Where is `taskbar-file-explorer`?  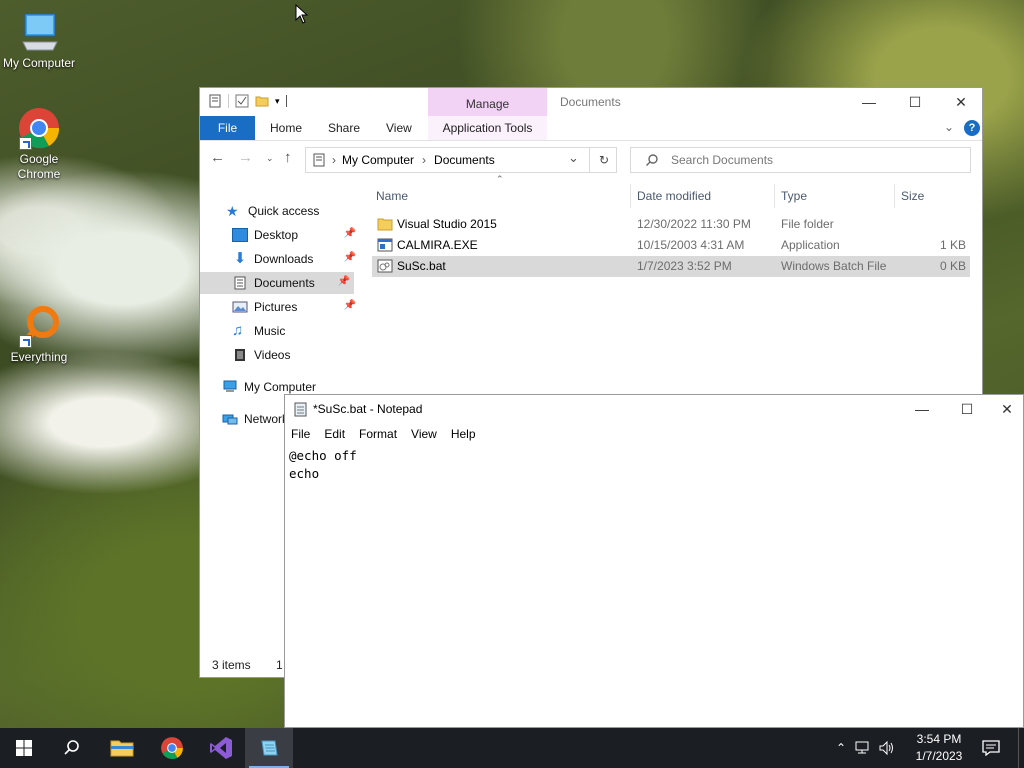
taskbar-file-explorer is located at coordinates (122, 748).